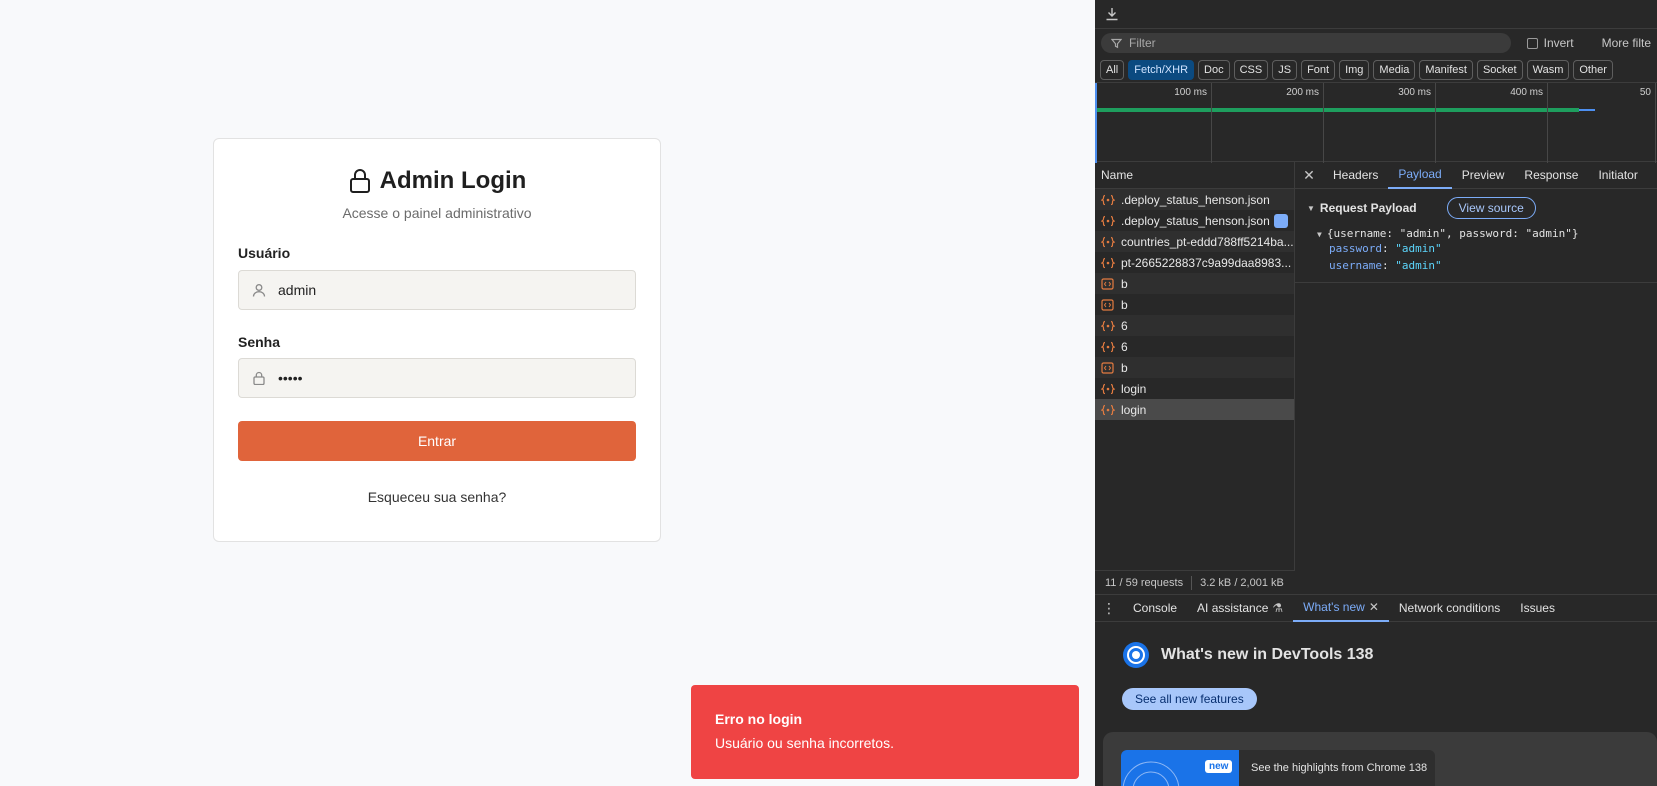 This screenshot has height=786, width=1657. Describe the element at coordinates (1096, 123) in the screenshot. I see `timeline-cursor` at that location.